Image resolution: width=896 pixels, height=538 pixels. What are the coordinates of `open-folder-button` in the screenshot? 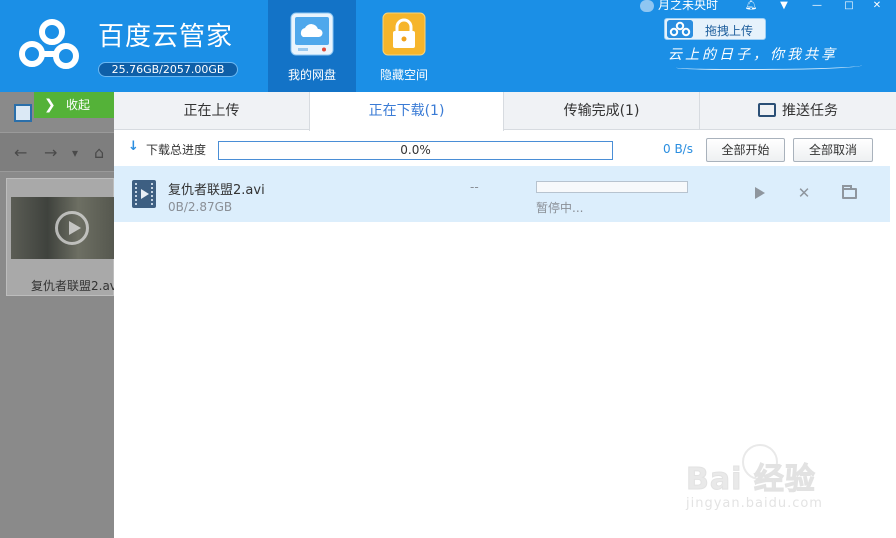 It's located at (850, 193).